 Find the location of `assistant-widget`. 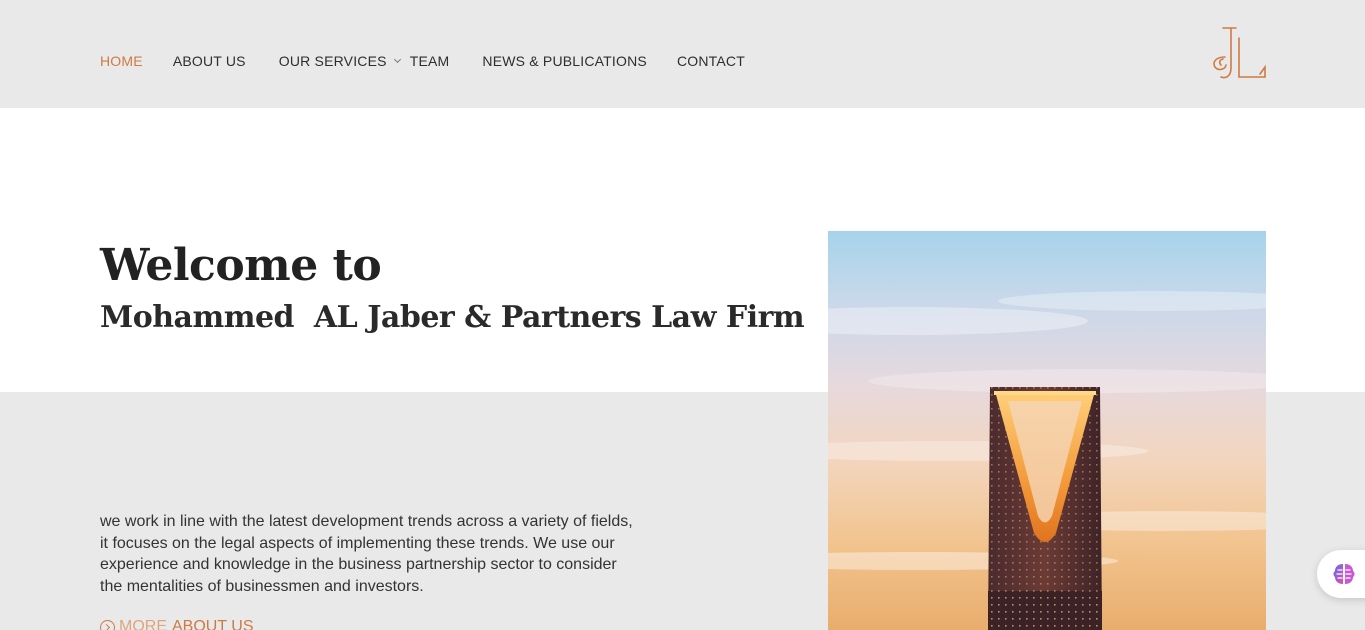

assistant-widget is located at coordinates (1341, 574).